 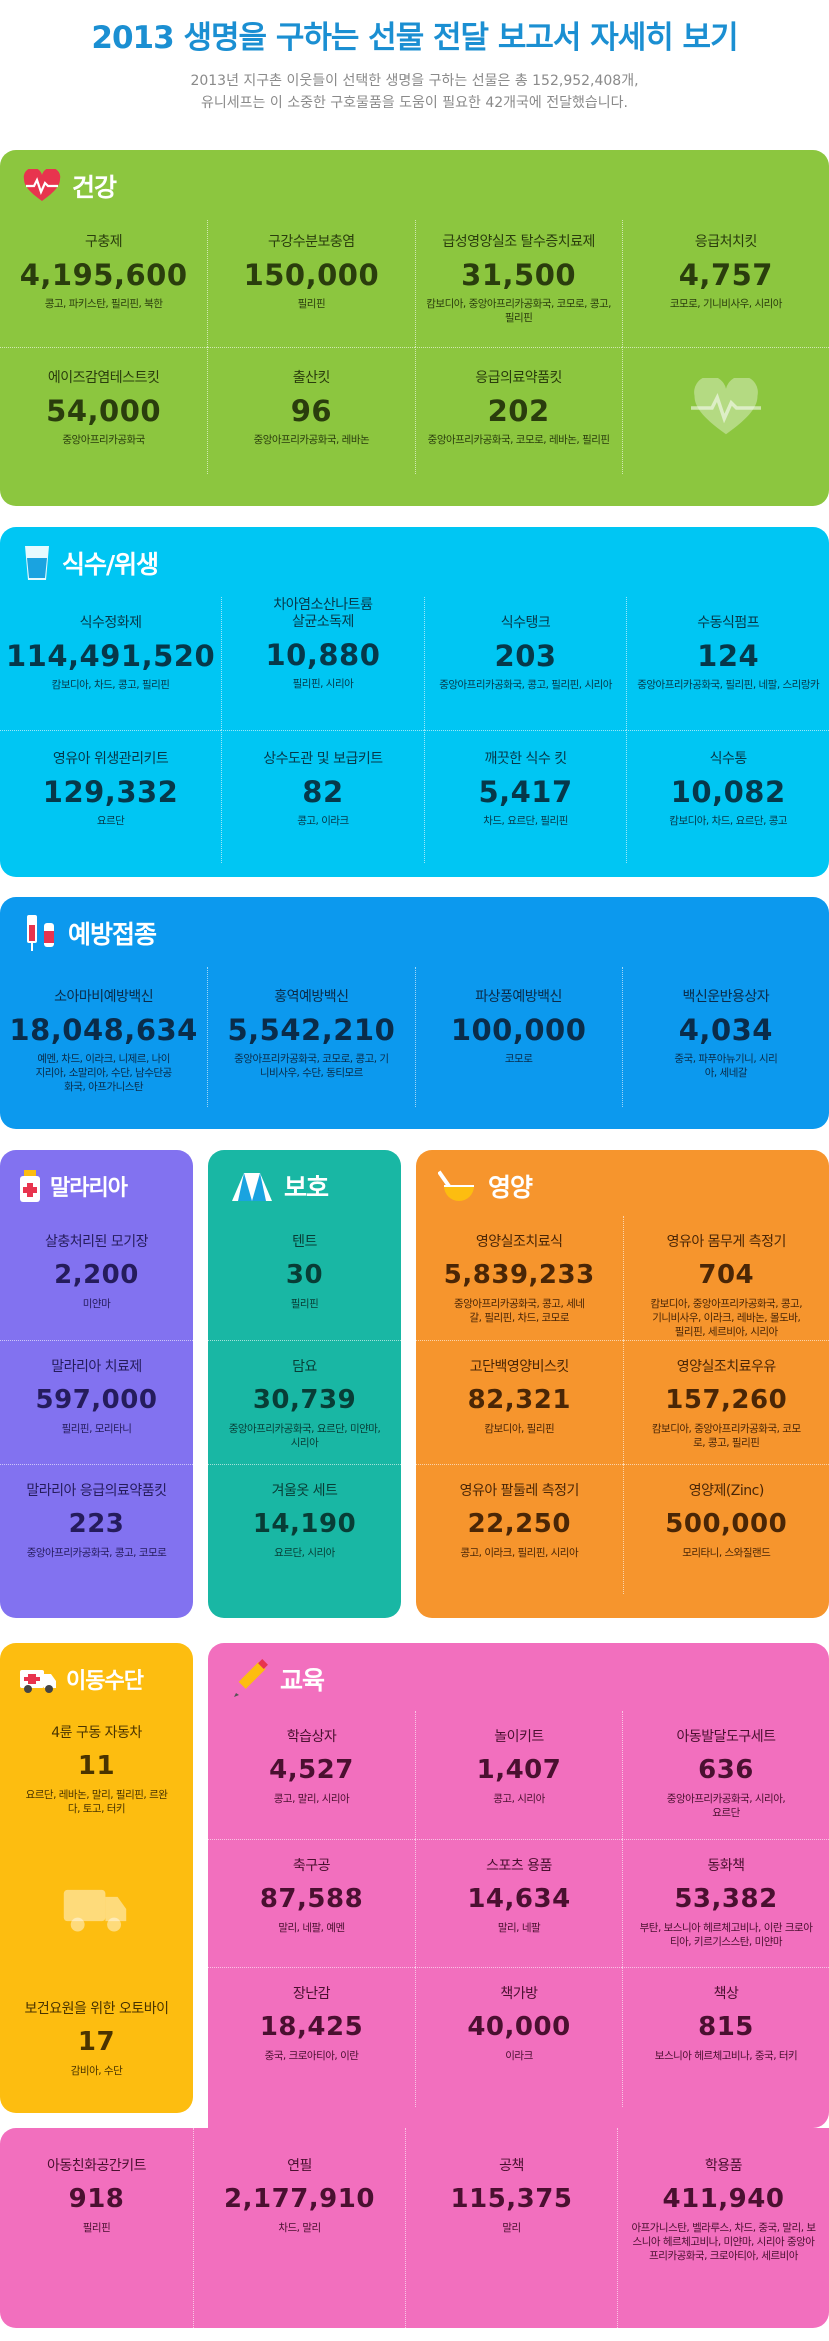 What do you see at coordinates (310, 283) in the screenshot?
I see `health-item: 구강수분보충염 150,000 필리핀` at bounding box center [310, 283].